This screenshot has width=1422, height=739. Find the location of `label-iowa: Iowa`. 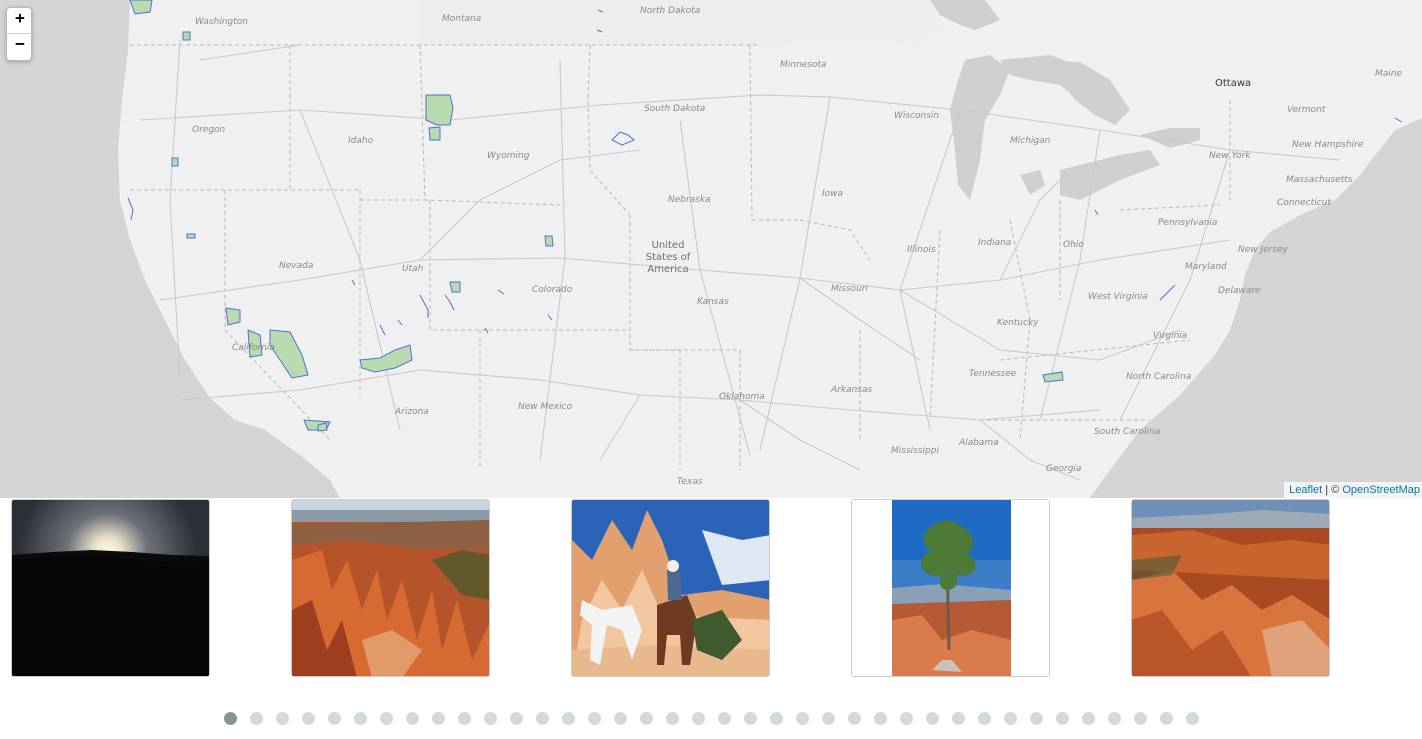

label-iowa: Iowa is located at coordinates (833, 194).